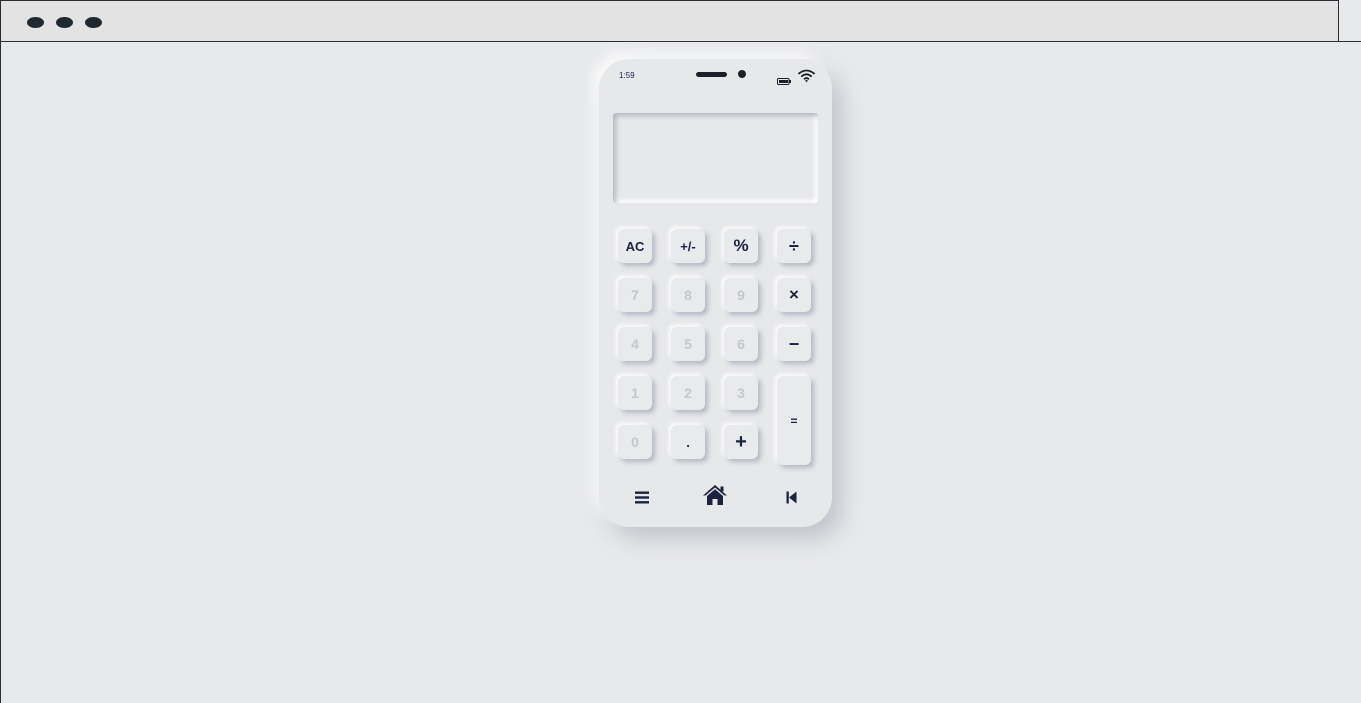  Describe the element at coordinates (784, 78) in the screenshot. I see `battery-icon` at that location.